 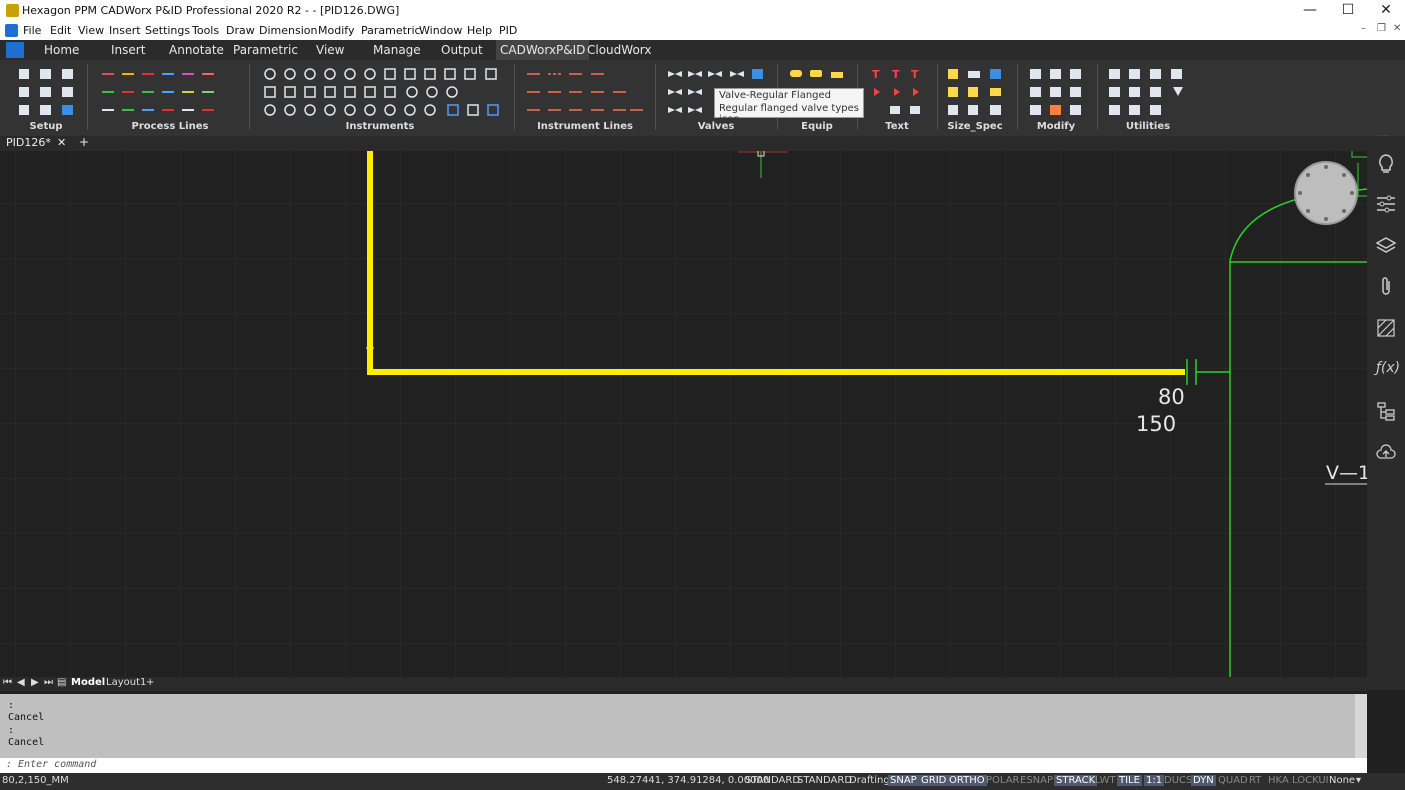 I want to click on prev-layout-icon: ◀, so click(x=21, y=682).